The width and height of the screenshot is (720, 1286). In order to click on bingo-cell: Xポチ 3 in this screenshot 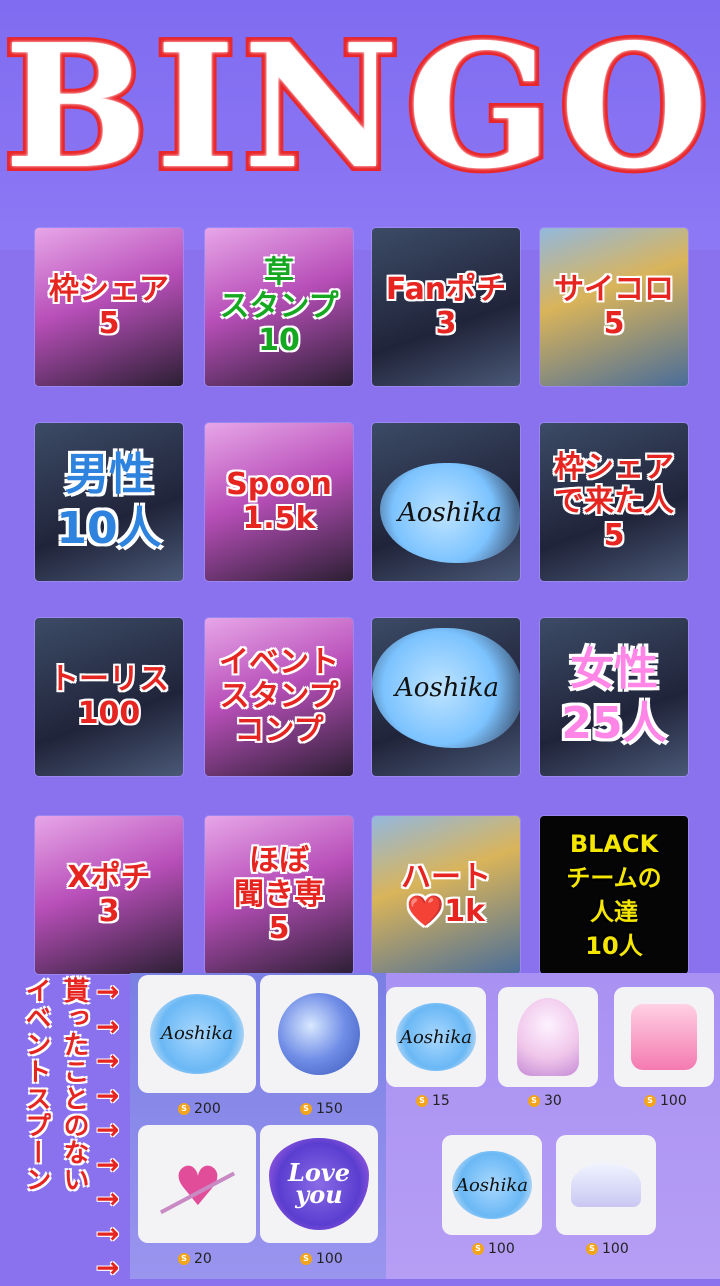, I will do `click(109, 895)`.